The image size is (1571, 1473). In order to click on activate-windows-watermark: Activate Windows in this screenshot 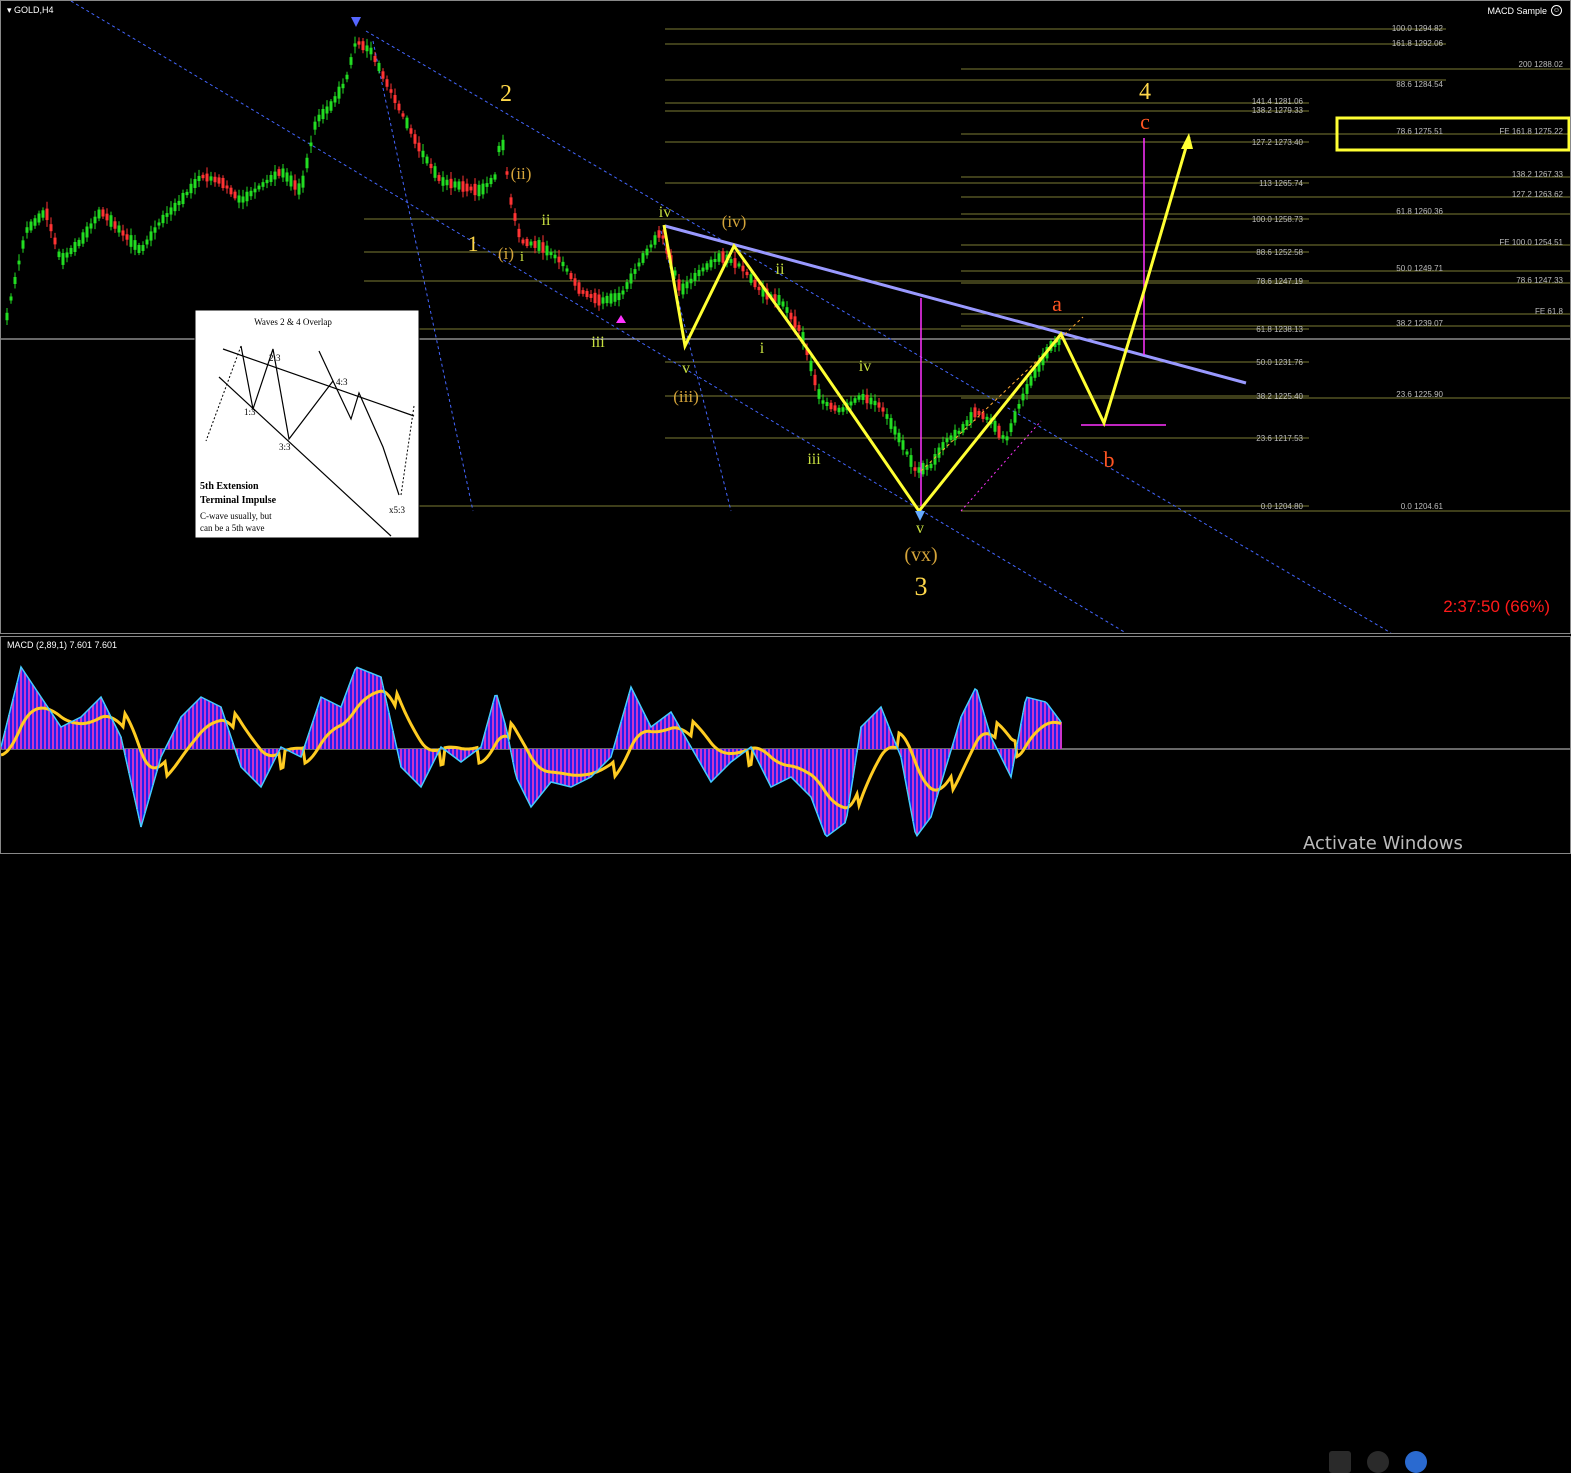, I will do `click(1383, 843)`.